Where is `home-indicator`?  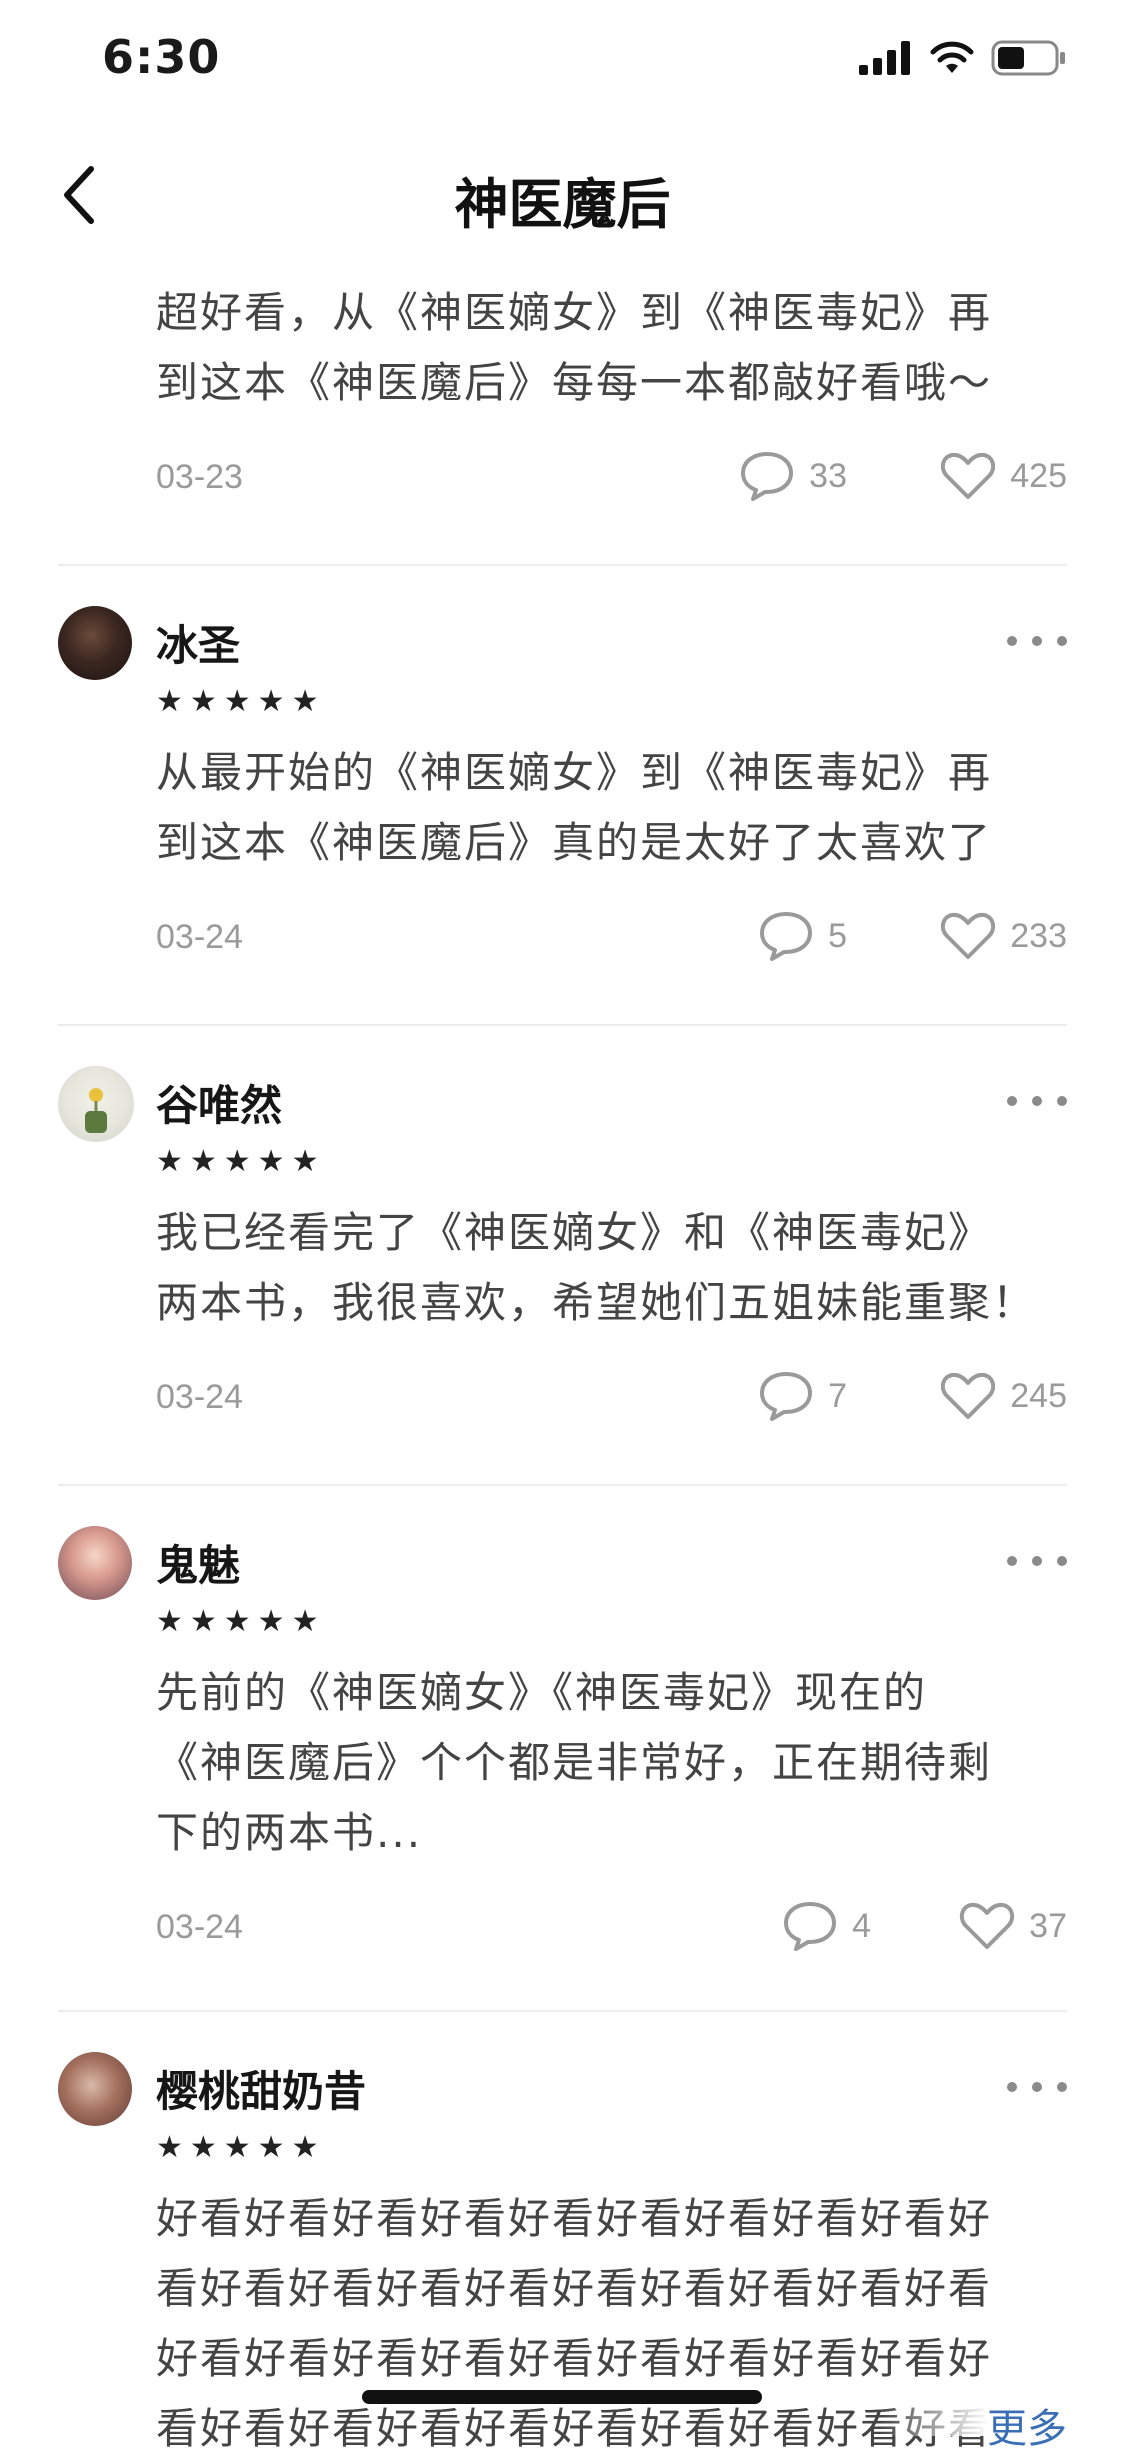 home-indicator is located at coordinates (562, 2397).